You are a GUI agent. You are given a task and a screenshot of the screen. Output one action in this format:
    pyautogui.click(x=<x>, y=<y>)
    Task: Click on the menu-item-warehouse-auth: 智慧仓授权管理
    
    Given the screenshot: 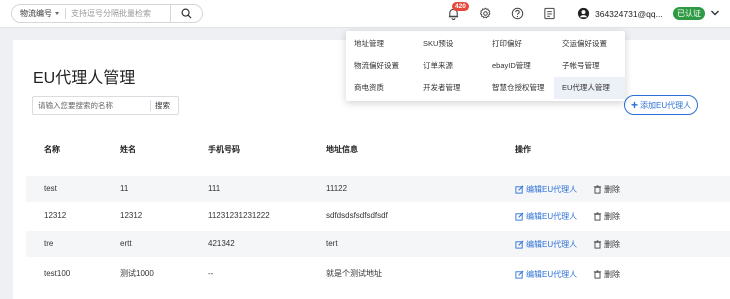 What is the action you would take?
    pyautogui.click(x=519, y=88)
    